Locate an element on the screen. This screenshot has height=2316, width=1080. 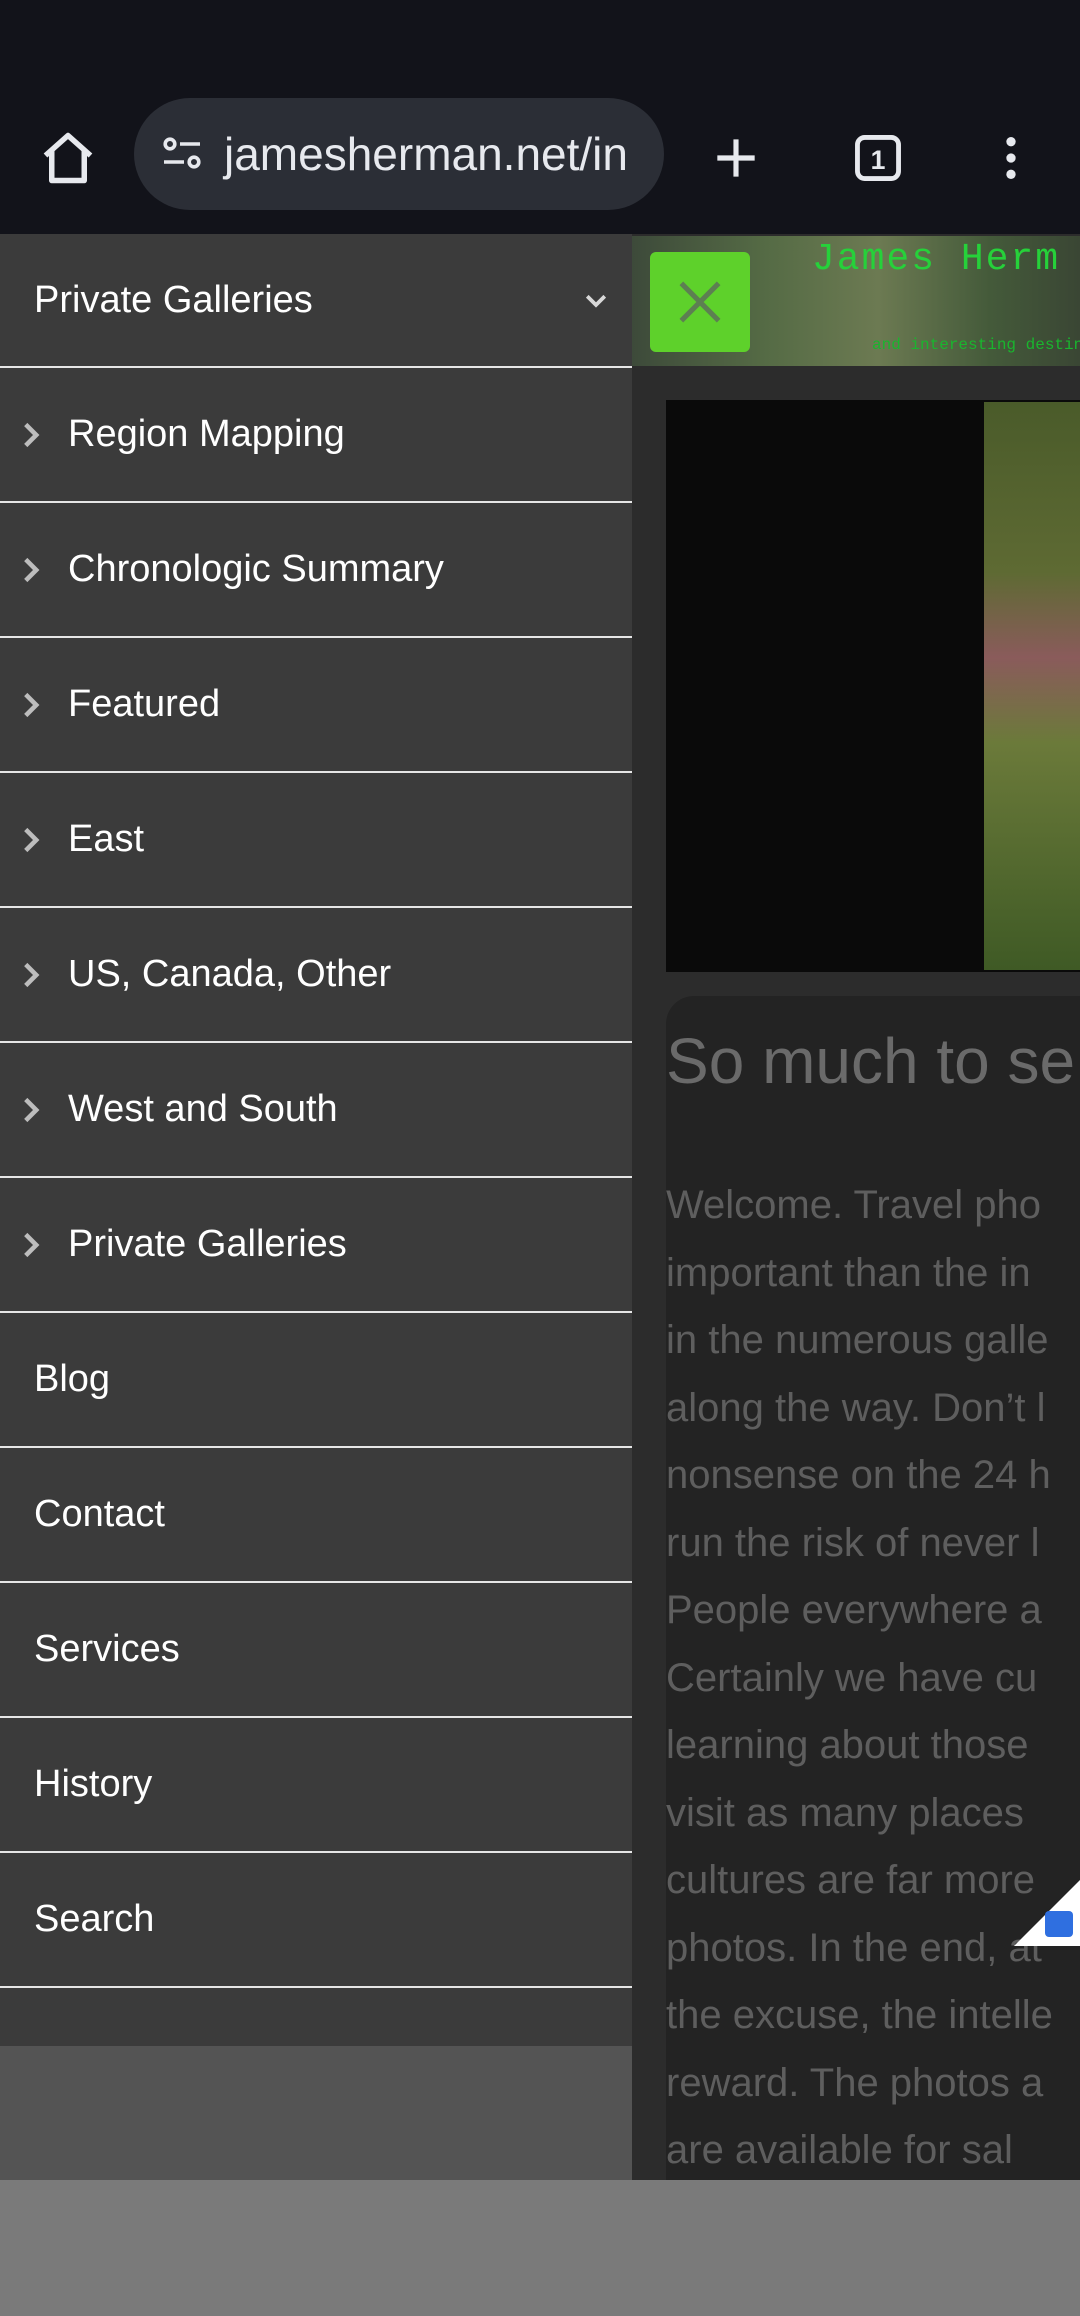
tab-switcher-icon: 1 is located at coordinates (878, 158).